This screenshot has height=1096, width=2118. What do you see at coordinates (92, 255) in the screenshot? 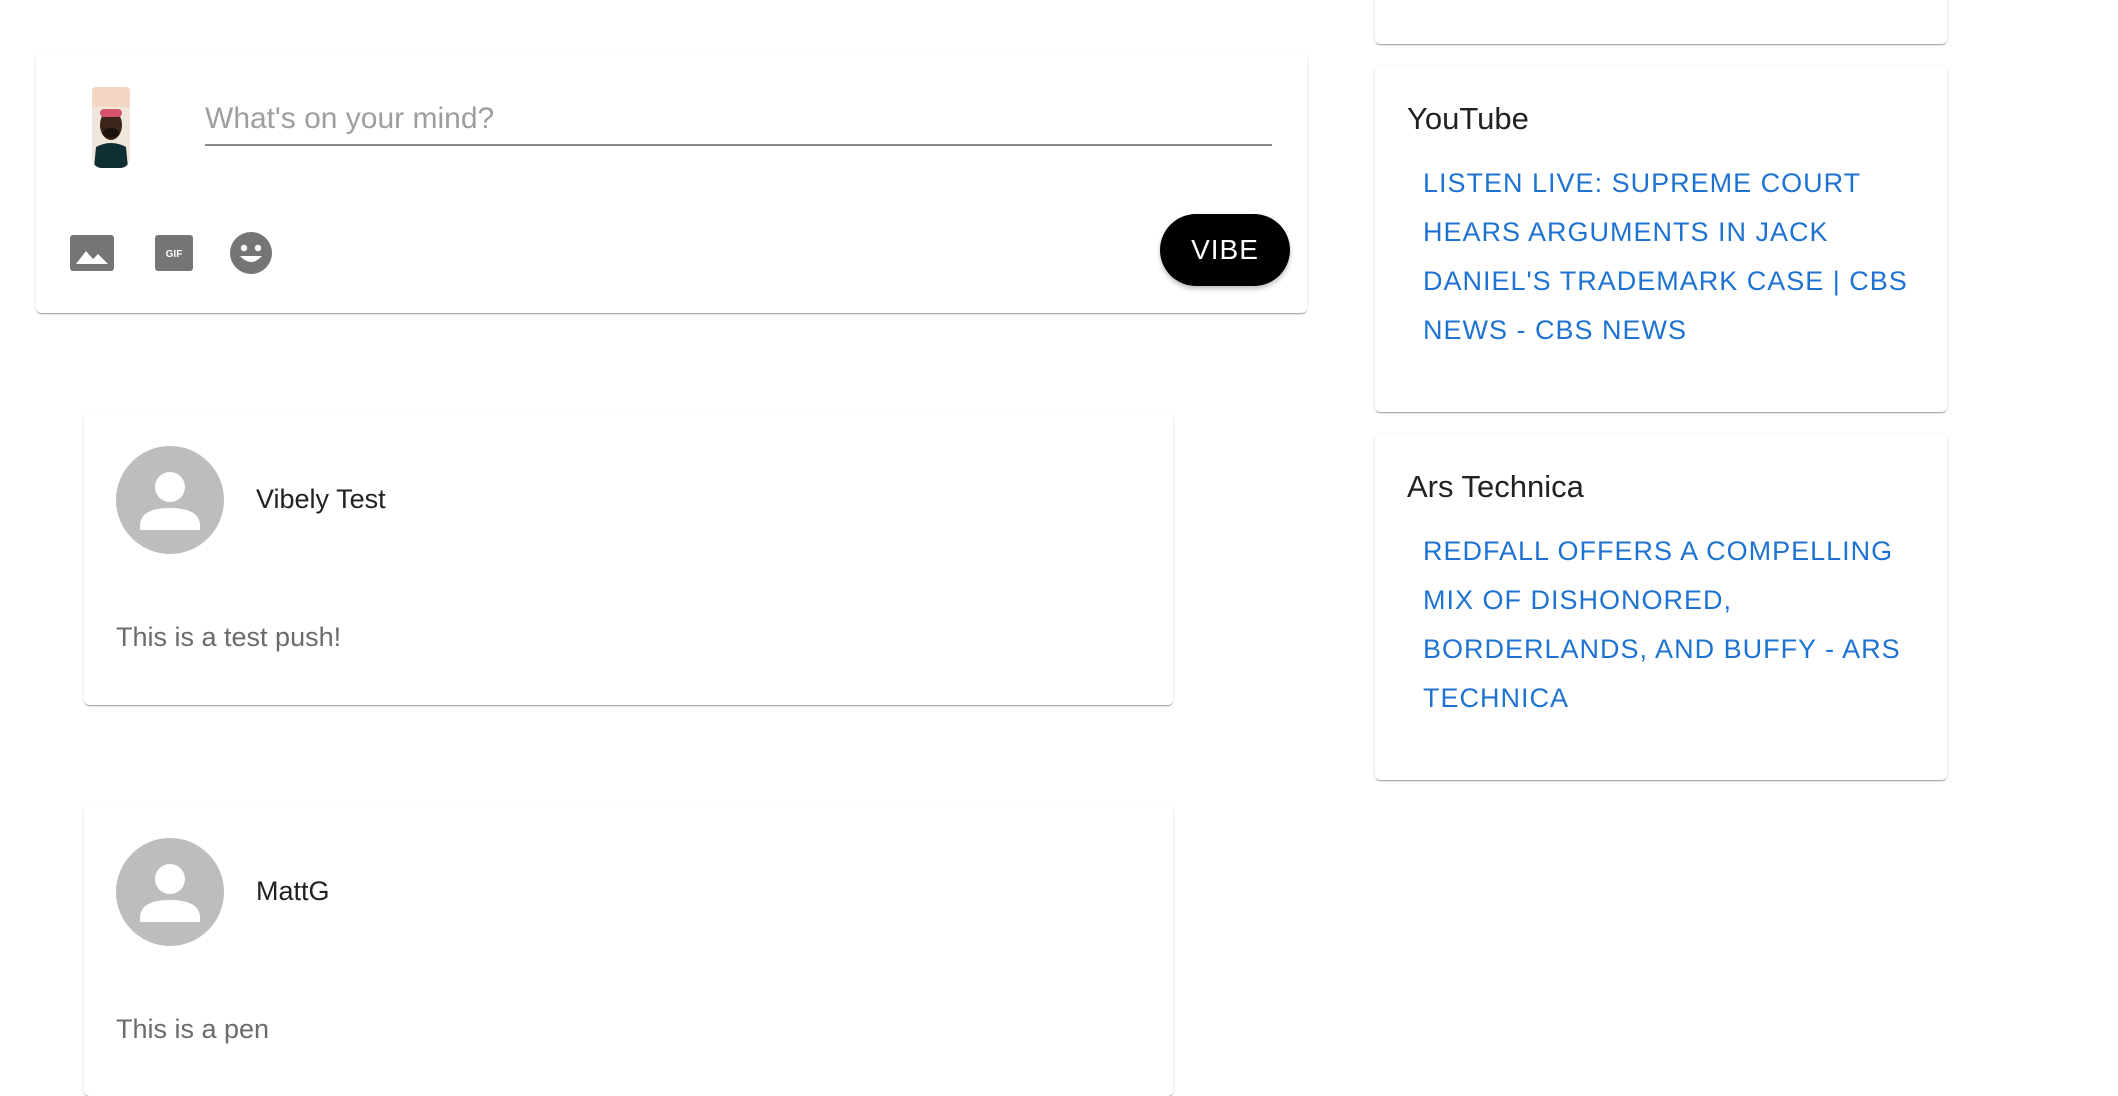
I see `image-icon` at bounding box center [92, 255].